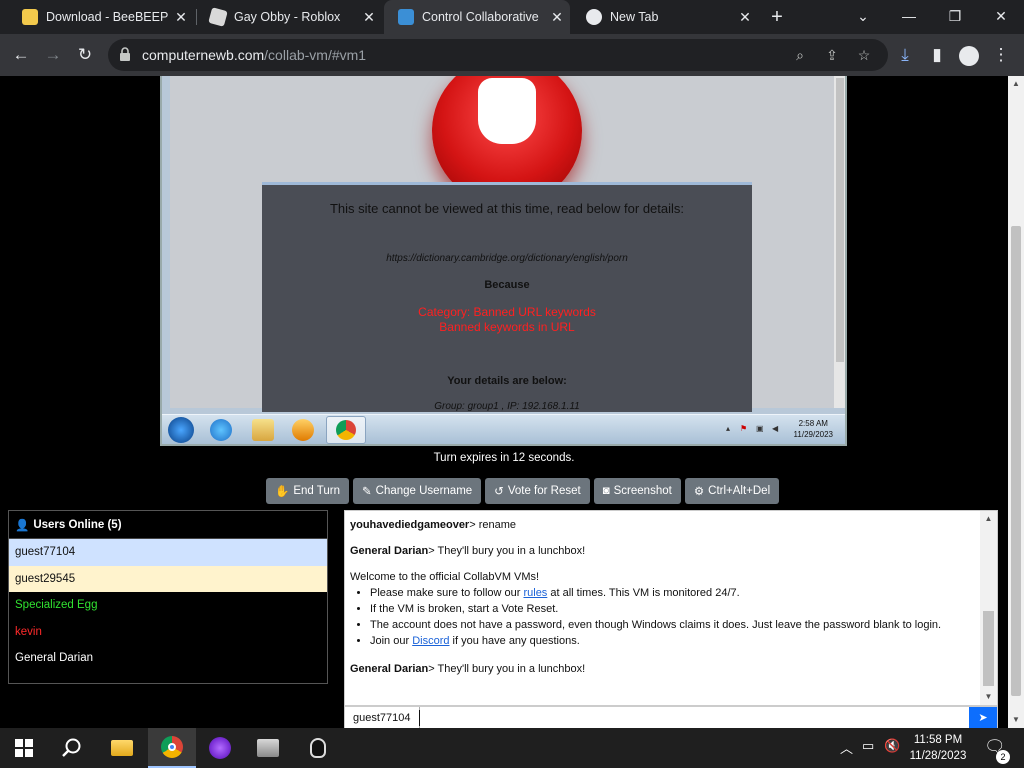  Describe the element at coordinates (424, 491) in the screenshot. I see `button-label: Change Username` at that location.